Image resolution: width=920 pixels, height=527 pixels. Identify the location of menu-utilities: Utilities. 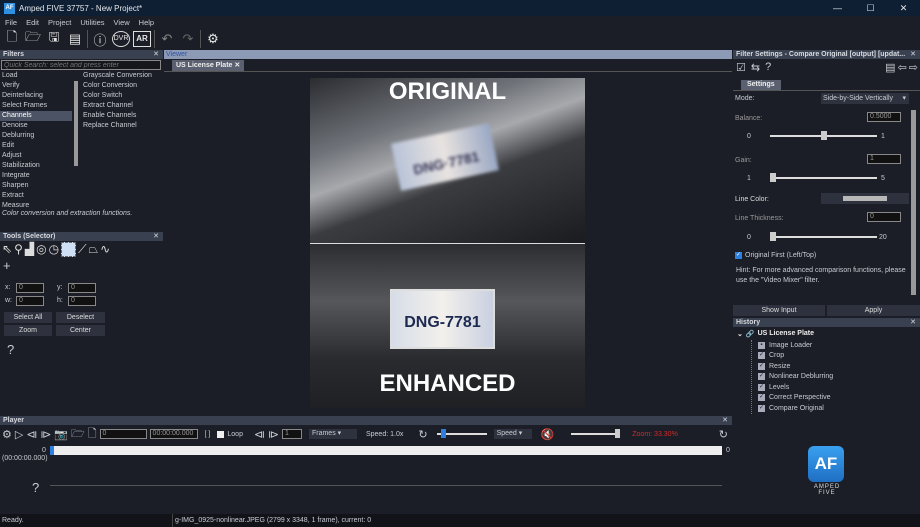
(92, 22).